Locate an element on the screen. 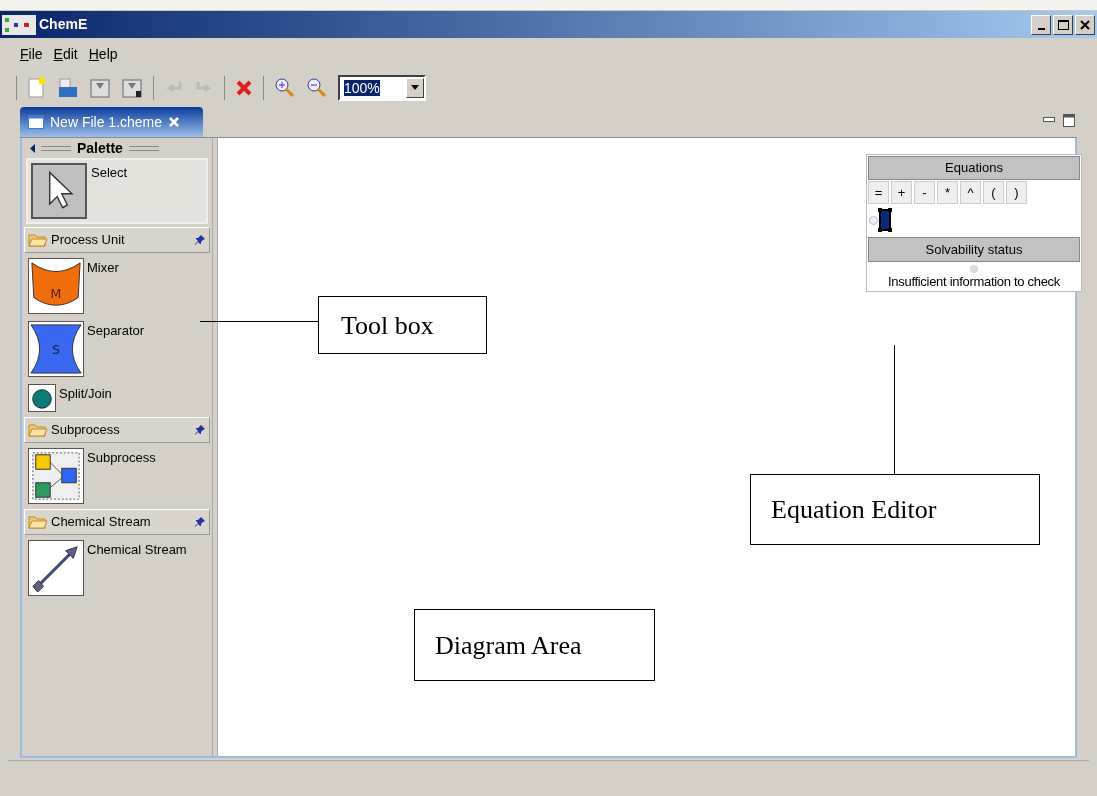  operator-button: + is located at coordinates (901, 192).